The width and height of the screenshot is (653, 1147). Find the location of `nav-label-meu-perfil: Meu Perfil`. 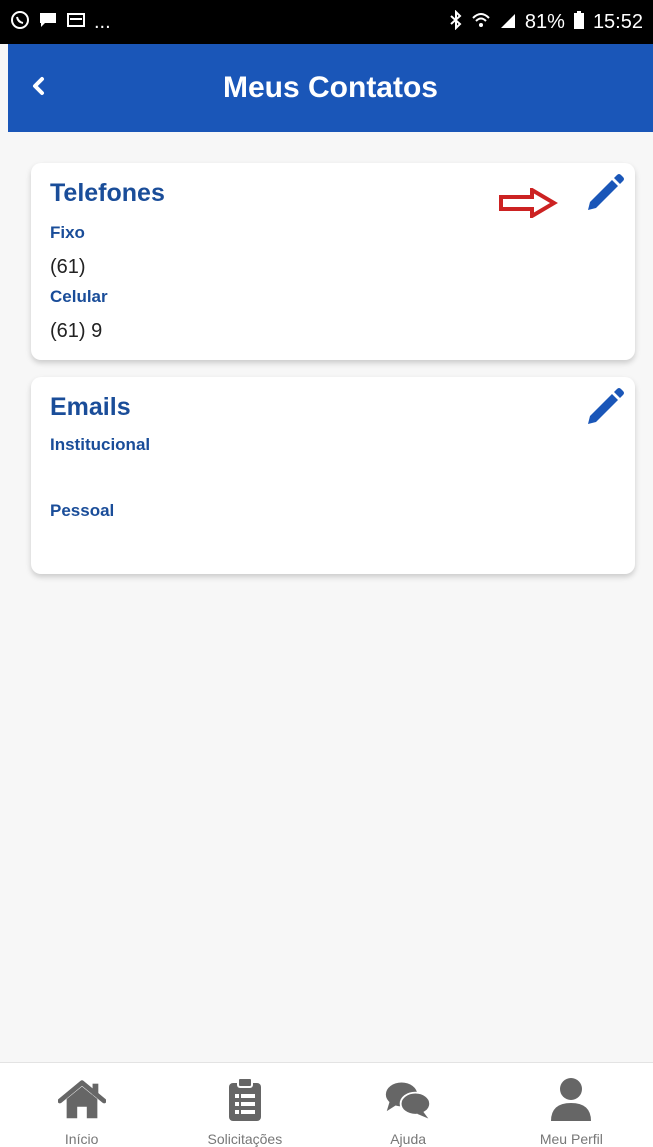

nav-label-meu-perfil: Meu Perfil is located at coordinates (571, 1139).